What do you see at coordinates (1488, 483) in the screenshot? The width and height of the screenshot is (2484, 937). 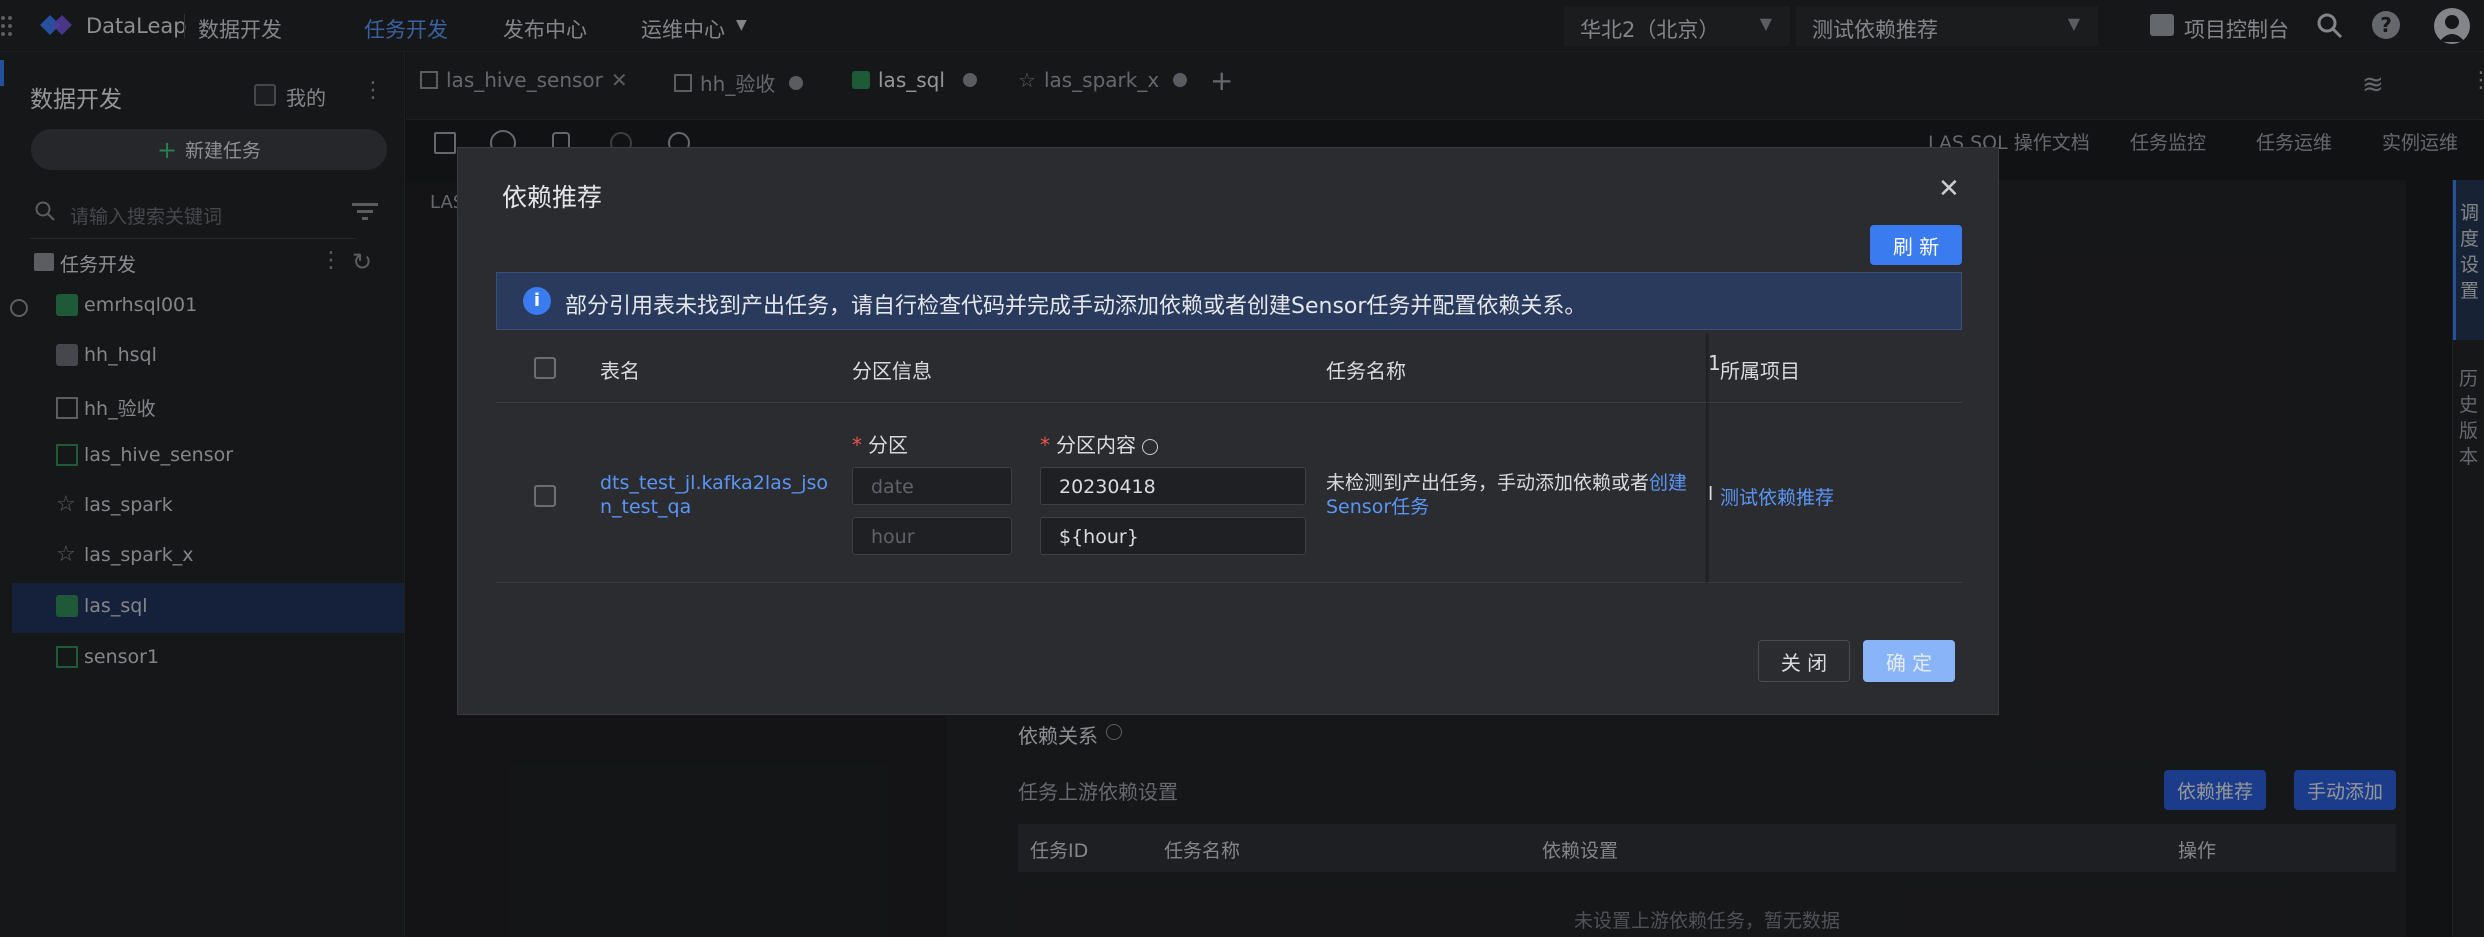 I see `task-status-text: 未检测到产出任务，手动添加依赖或者` at bounding box center [1488, 483].